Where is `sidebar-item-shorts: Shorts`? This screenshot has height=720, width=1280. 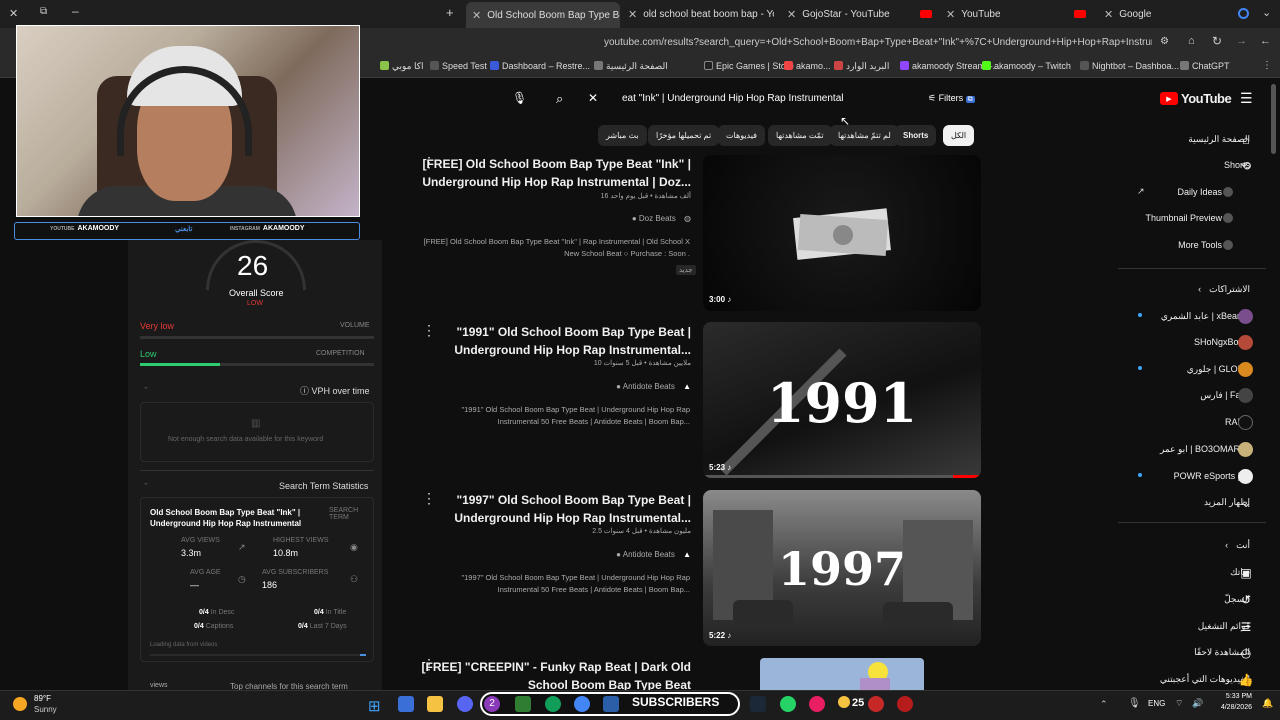
sidebar-item-shorts: Shorts is located at coordinates (1237, 165).